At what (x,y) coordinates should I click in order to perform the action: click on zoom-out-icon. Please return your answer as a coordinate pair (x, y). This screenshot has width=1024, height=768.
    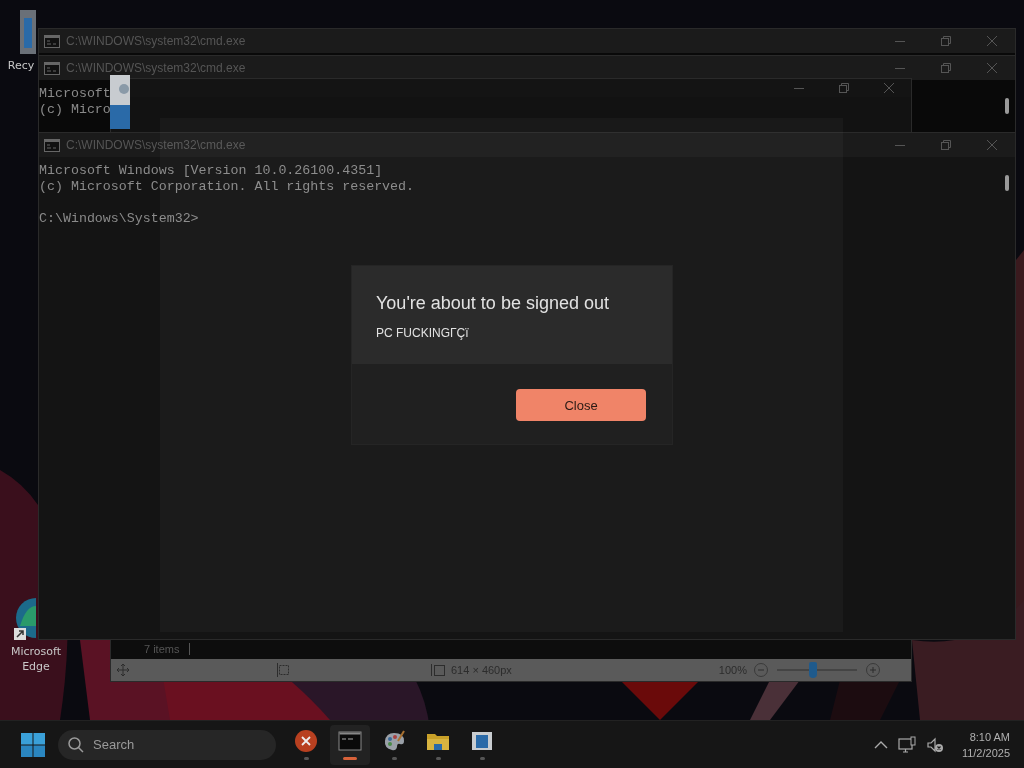
    Looking at the image, I should click on (761, 670).